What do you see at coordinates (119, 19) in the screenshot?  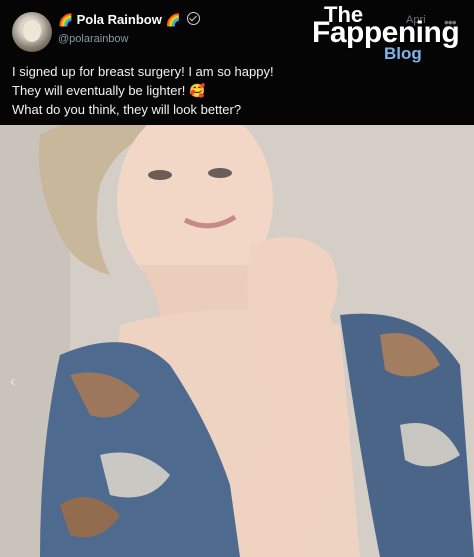 I see `author-name-text: Pola Rainbow` at bounding box center [119, 19].